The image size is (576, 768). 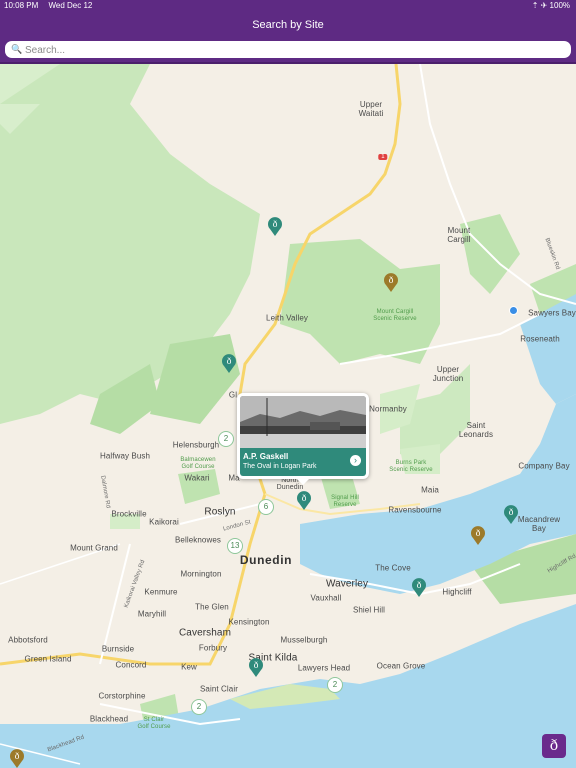 What do you see at coordinates (554, 746) in the screenshot?
I see `dunedin-logo-icon: ð` at bounding box center [554, 746].